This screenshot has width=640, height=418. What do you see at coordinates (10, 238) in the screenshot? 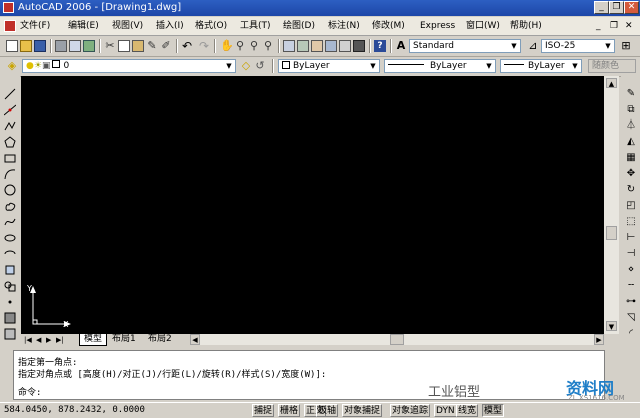
I see `ellipse-icon` at bounding box center [10, 238].